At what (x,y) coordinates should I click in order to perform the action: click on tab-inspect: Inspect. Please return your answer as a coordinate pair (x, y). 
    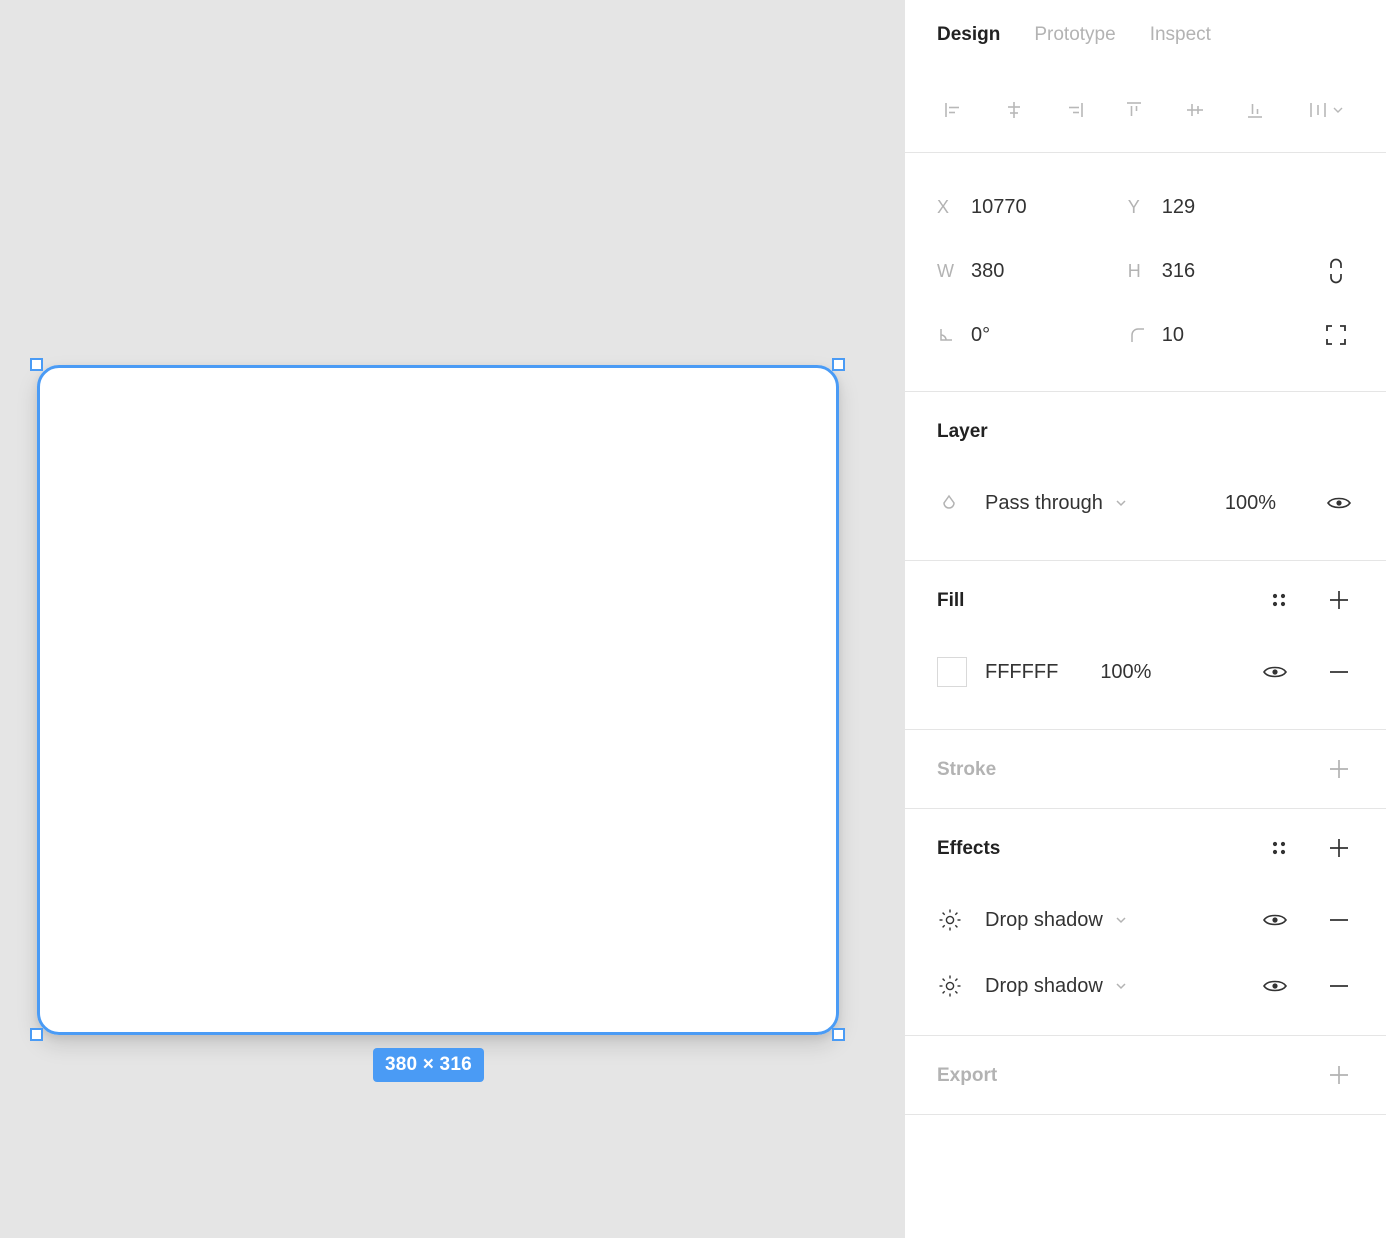
    Looking at the image, I should click on (1180, 34).